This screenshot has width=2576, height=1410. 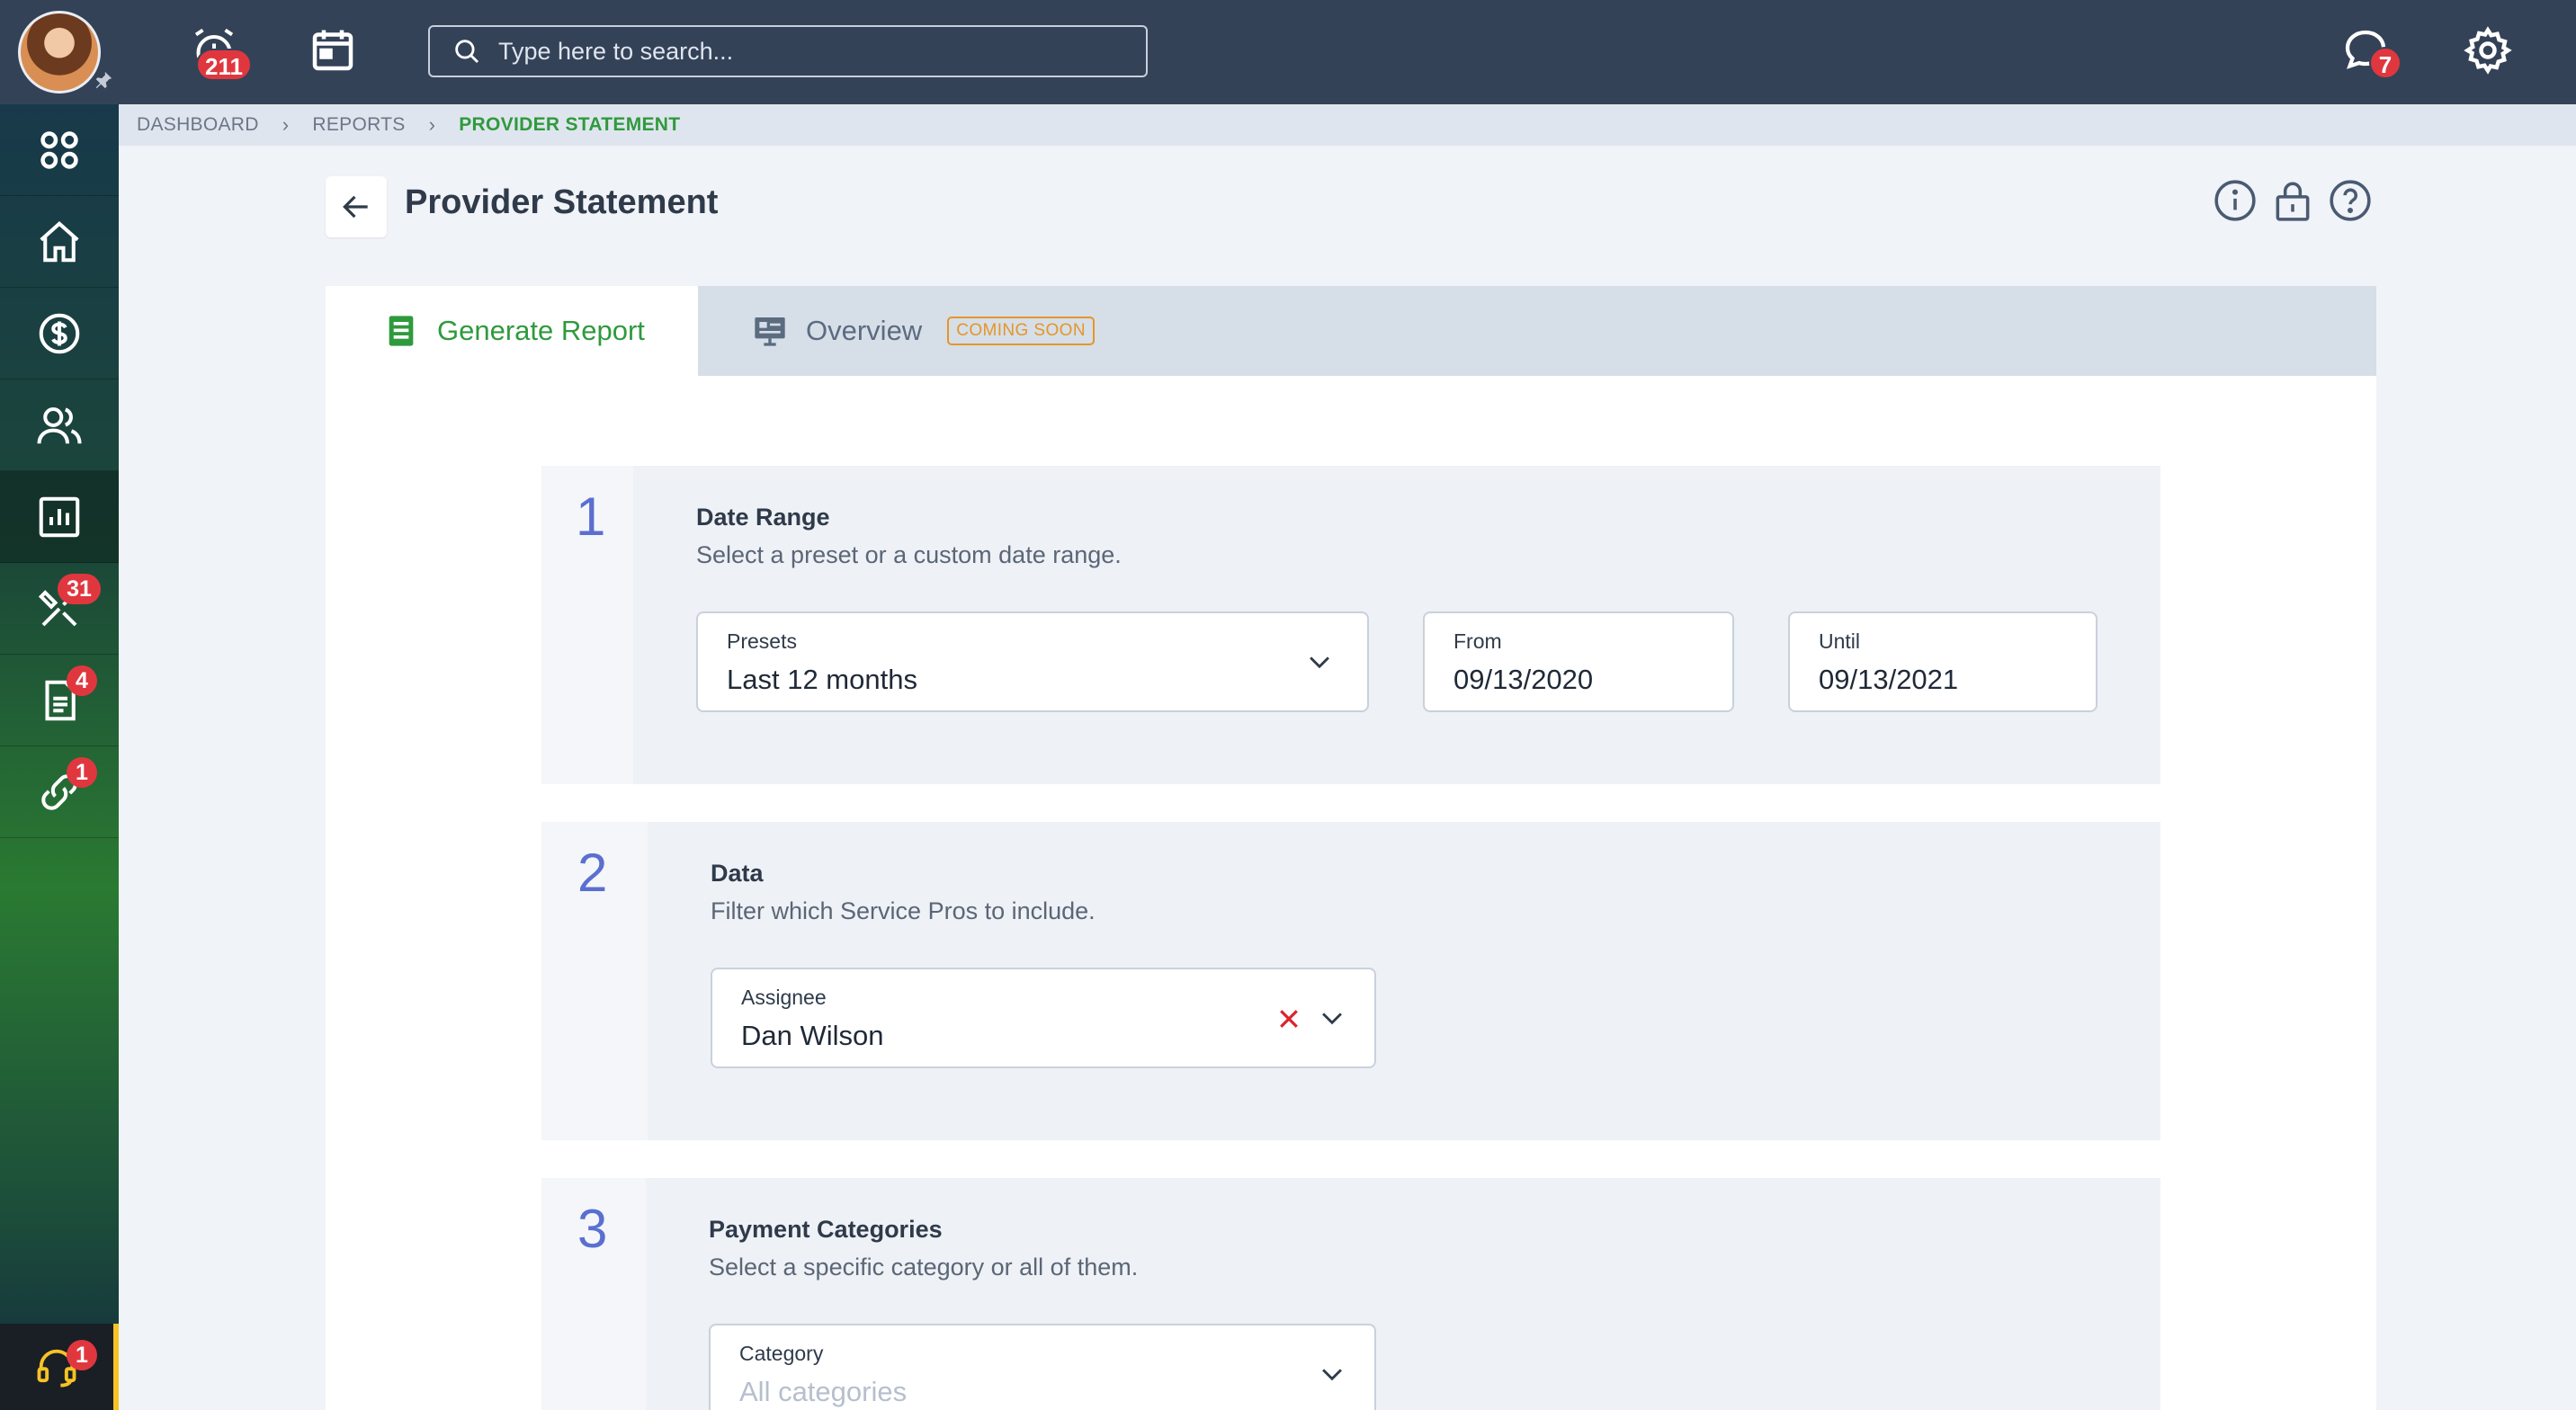 I want to click on breadcrumb-provider-statement: PROVIDER STATEMENT, so click(x=570, y=125).